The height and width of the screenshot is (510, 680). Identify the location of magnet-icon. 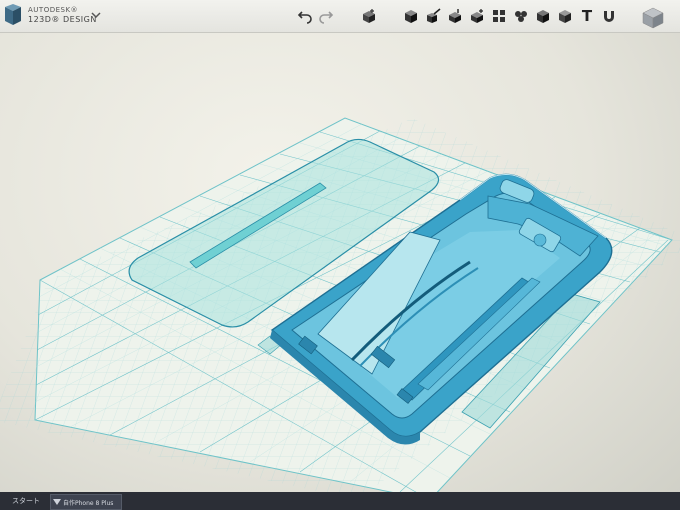
(609, 16).